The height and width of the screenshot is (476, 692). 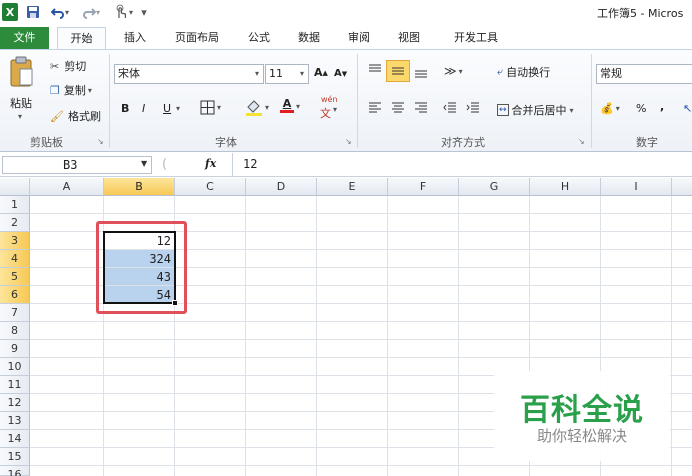 I want to click on column-header: E, so click(x=352, y=187).